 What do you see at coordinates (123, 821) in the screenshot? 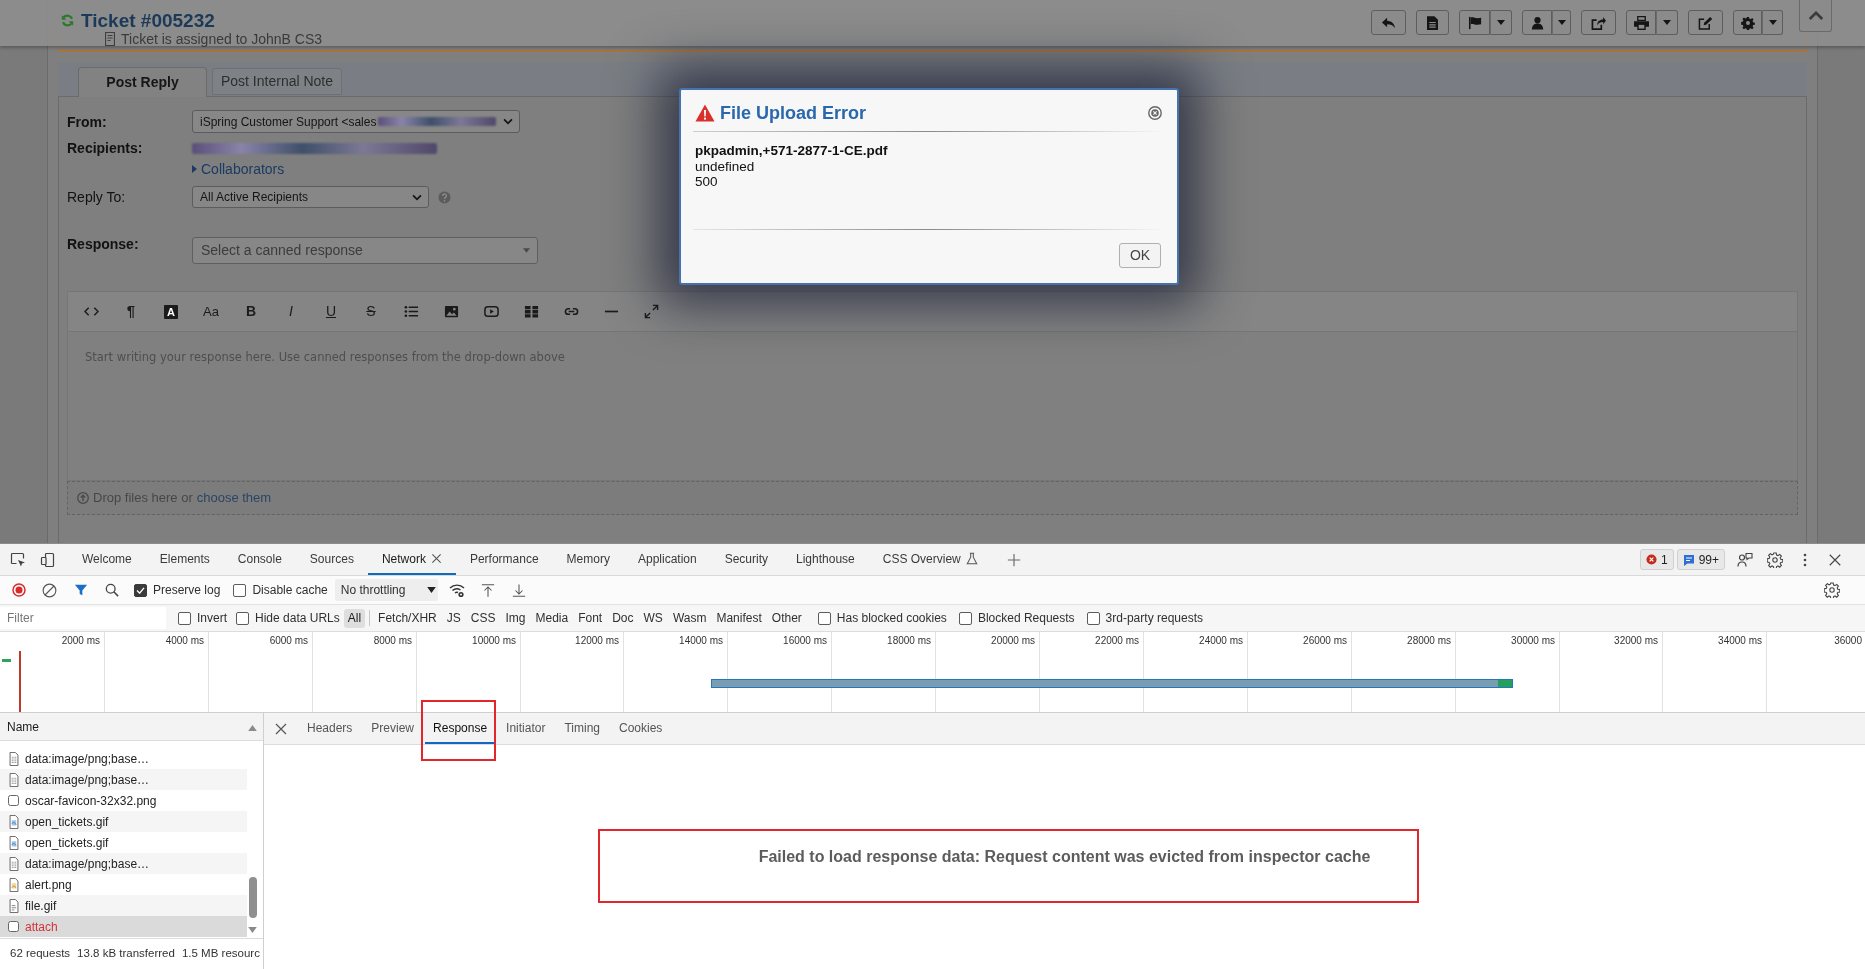
I see `request-row: open_tickets.gif` at bounding box center [123, 821].